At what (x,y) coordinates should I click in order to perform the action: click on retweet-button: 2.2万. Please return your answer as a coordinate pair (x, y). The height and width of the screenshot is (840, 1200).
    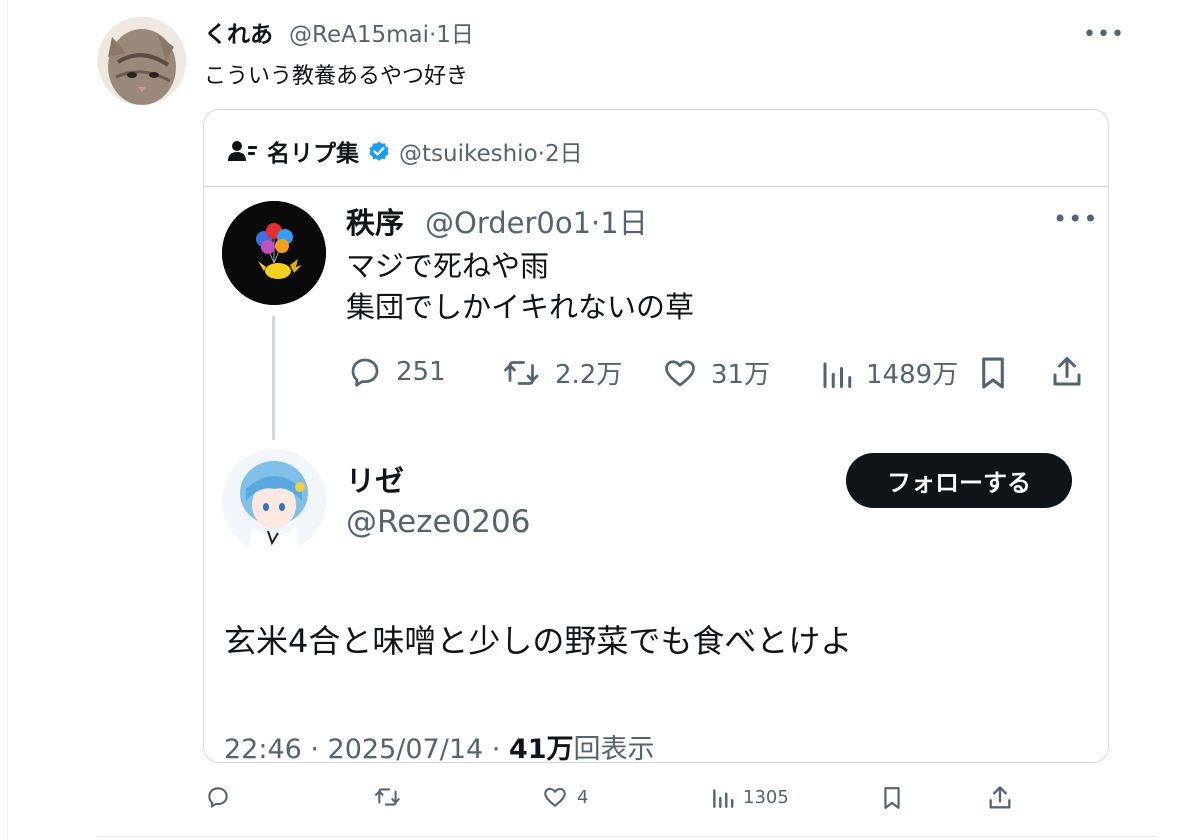
    Looking at the image, I should click on (561, 372).